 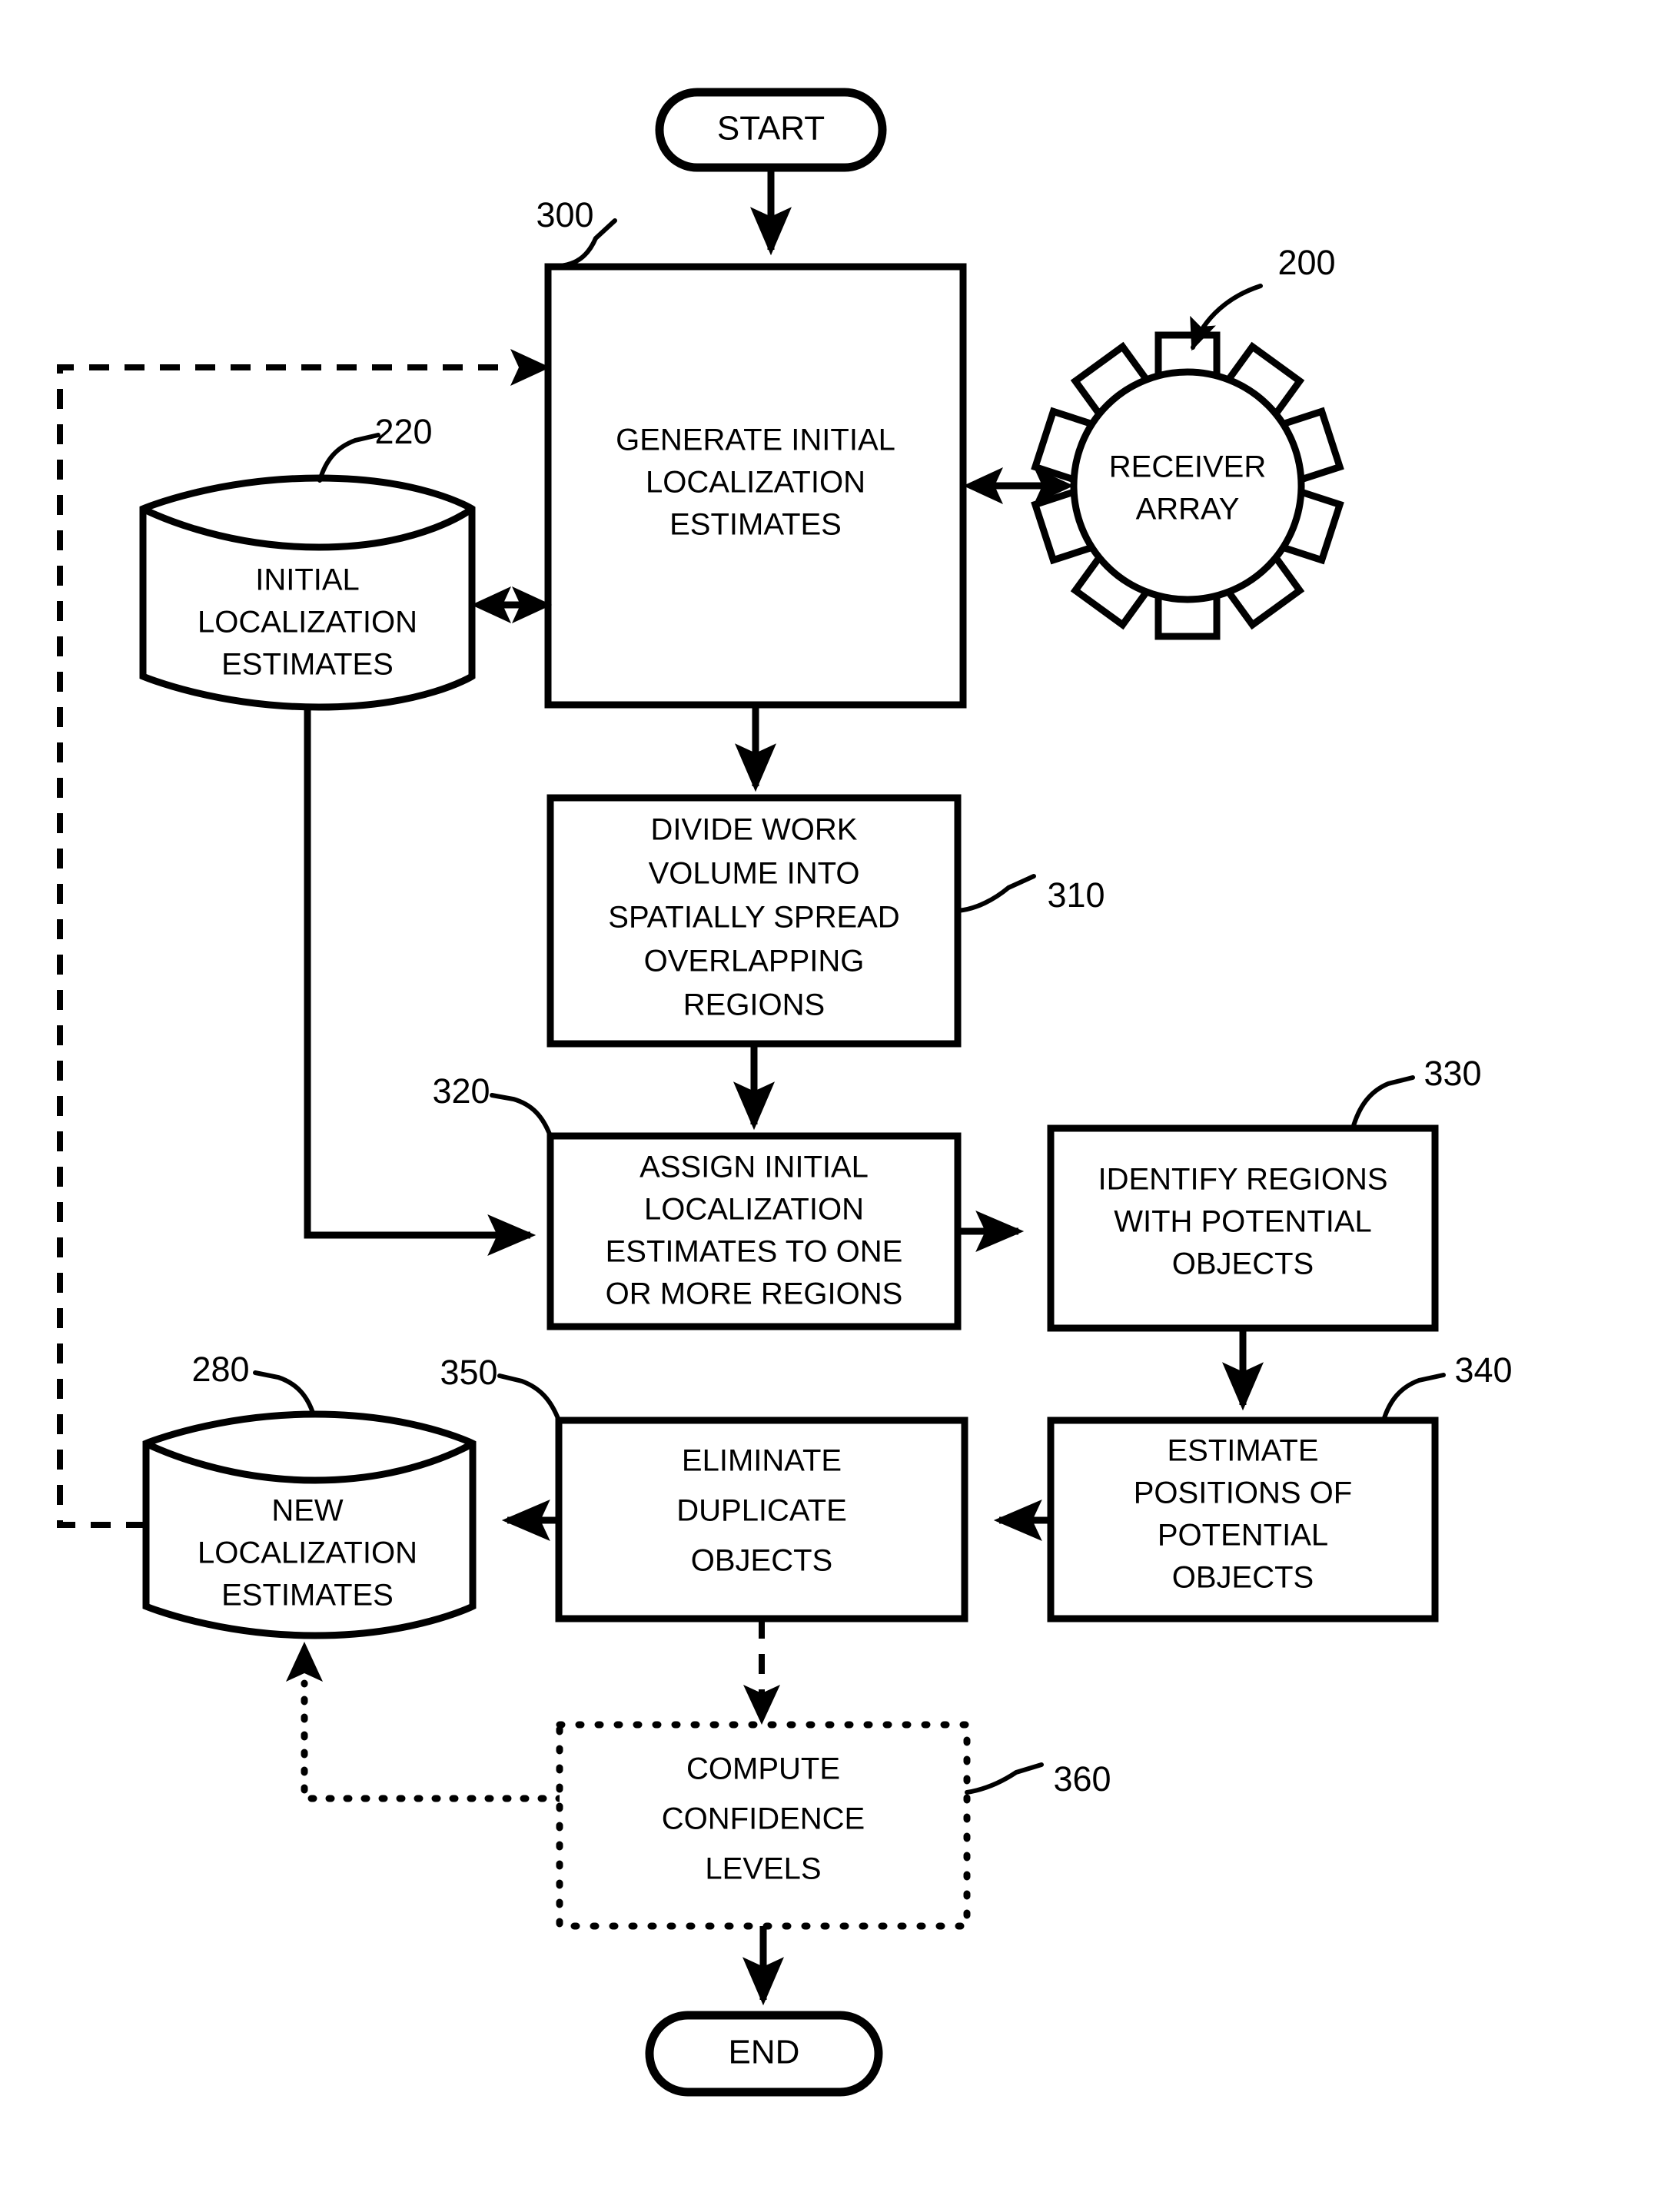 I want to click on assign-line-1: ASSIGN INITIAL, so click(x=754, y=1167).